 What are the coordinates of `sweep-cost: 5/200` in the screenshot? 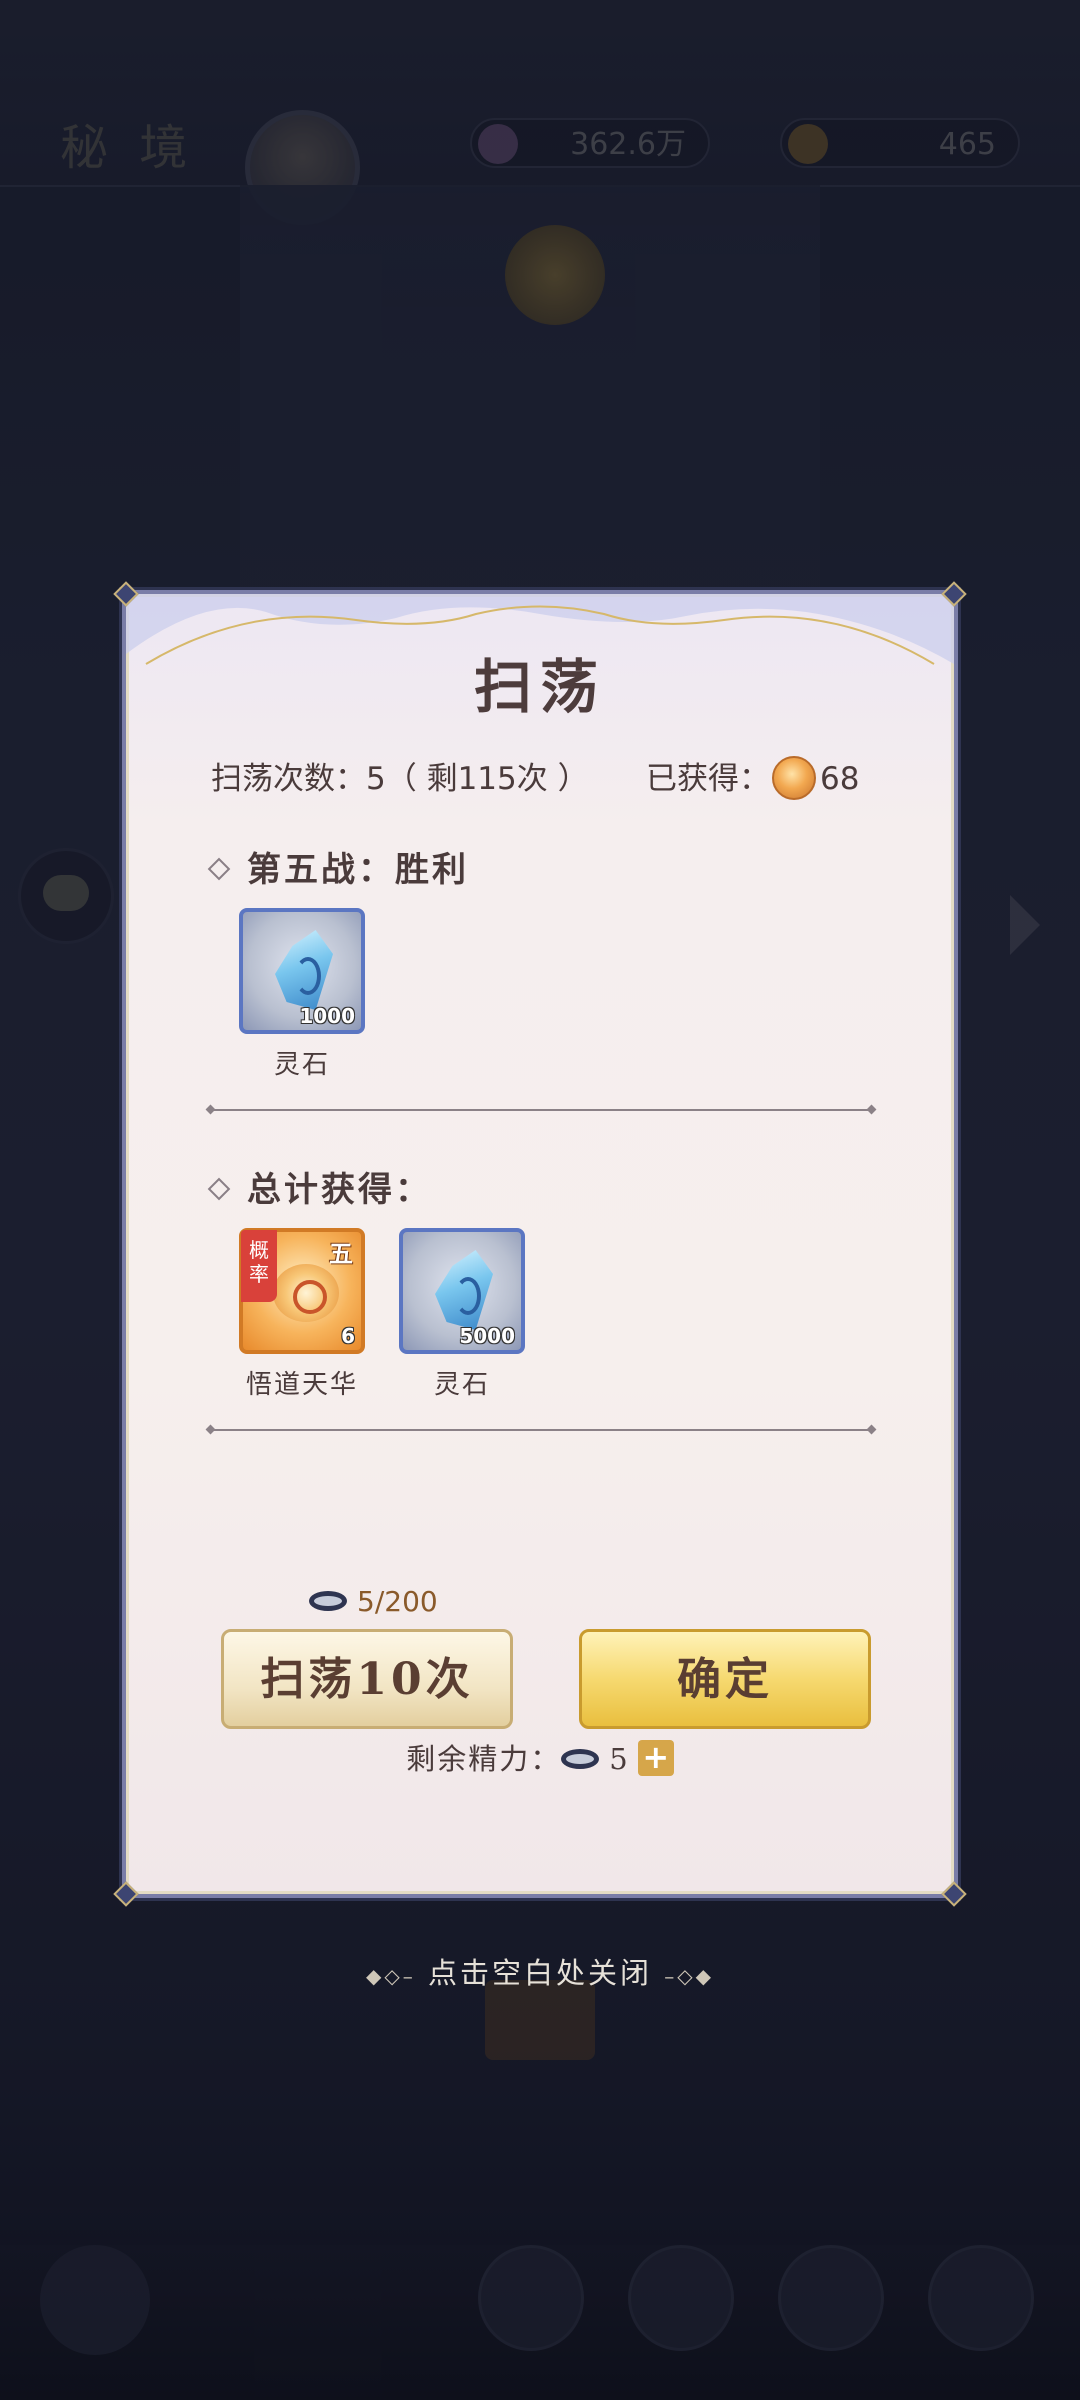 It's located at (373, 1602).